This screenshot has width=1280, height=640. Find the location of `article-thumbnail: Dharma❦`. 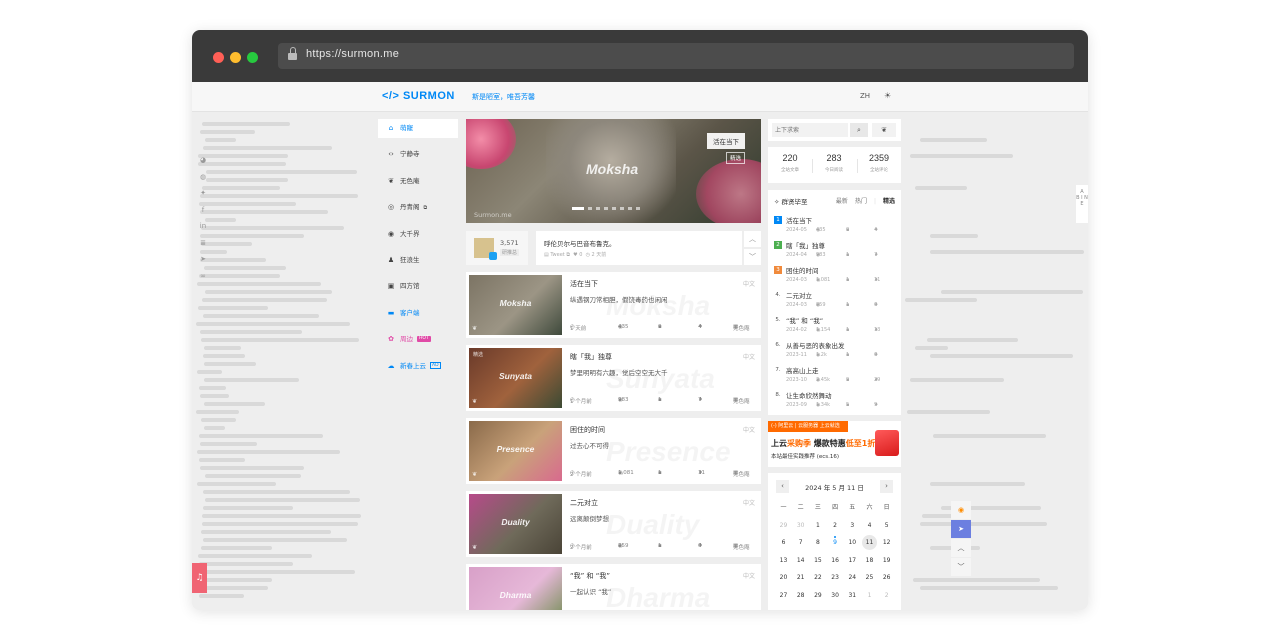

article-thumbnail: Dharma❦ is located at coordinates (515, 588).